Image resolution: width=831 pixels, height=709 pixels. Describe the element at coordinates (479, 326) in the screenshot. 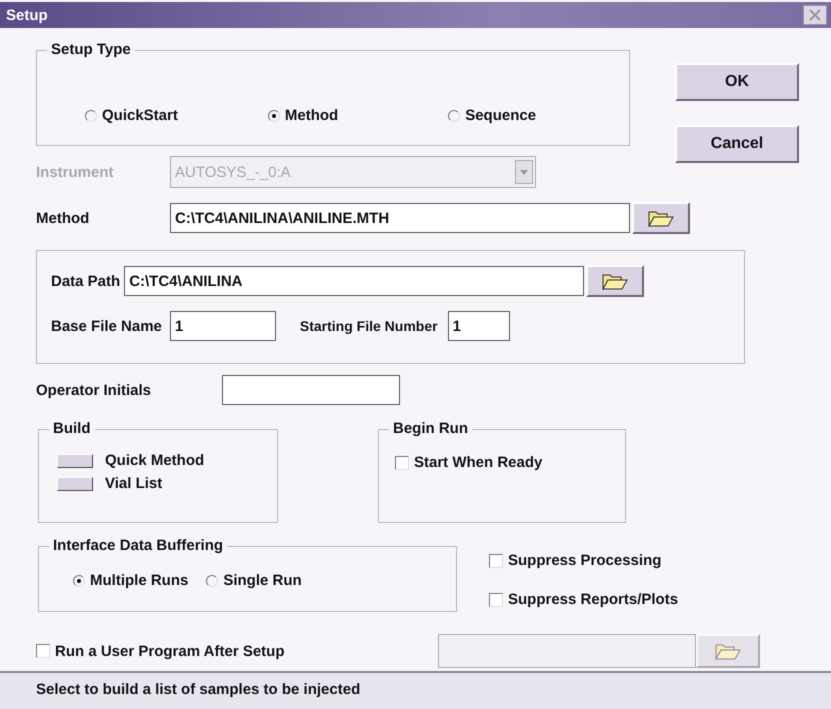

I see `starting-file-number-field: 1` at that location.